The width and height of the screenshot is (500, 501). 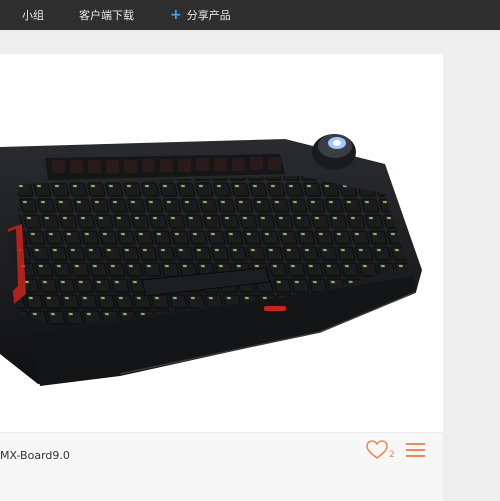 I want to click on nav-share-product-link: + 分享产品, so click(x=200, y=15).